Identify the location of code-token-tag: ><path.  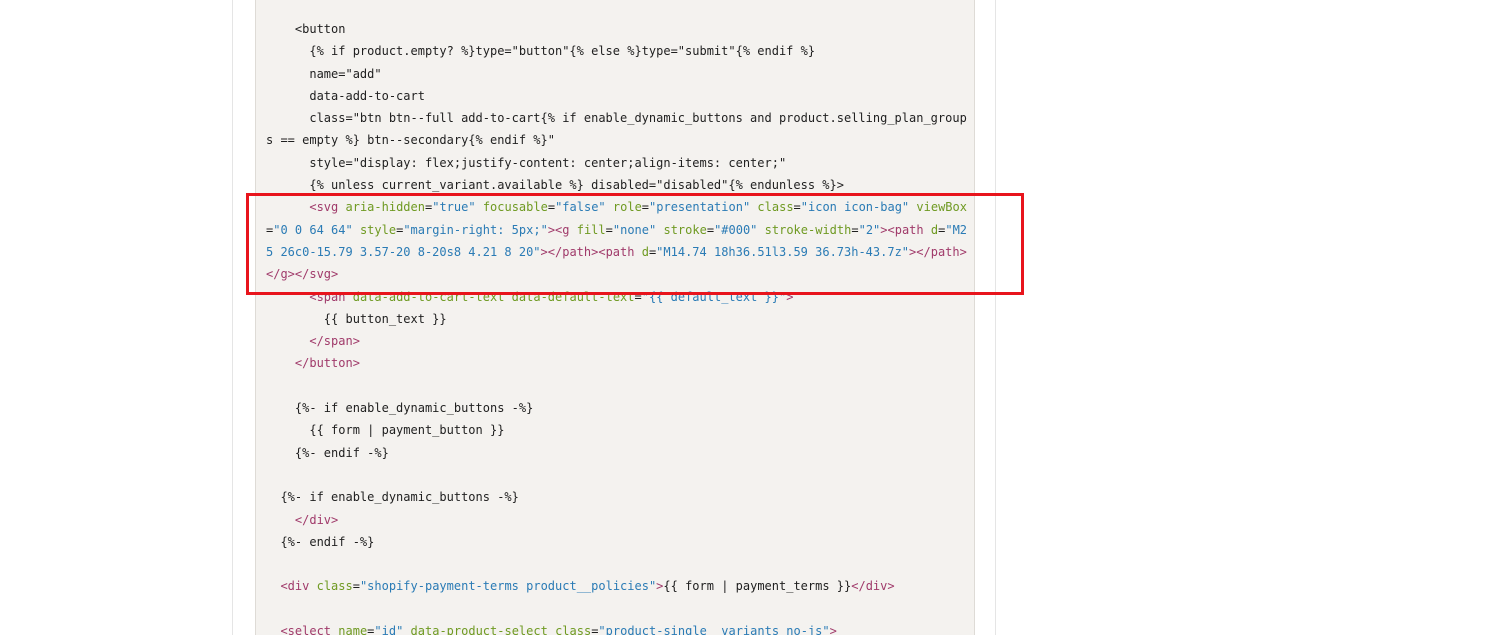
(902, 229).